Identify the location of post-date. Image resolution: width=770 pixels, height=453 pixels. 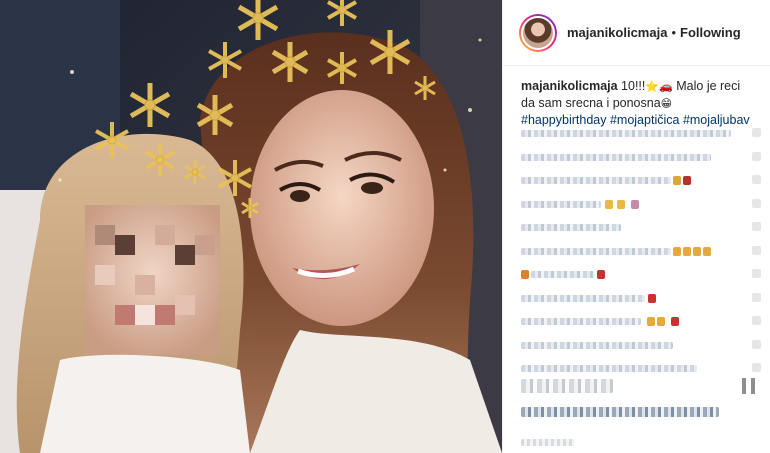
(551, 442).